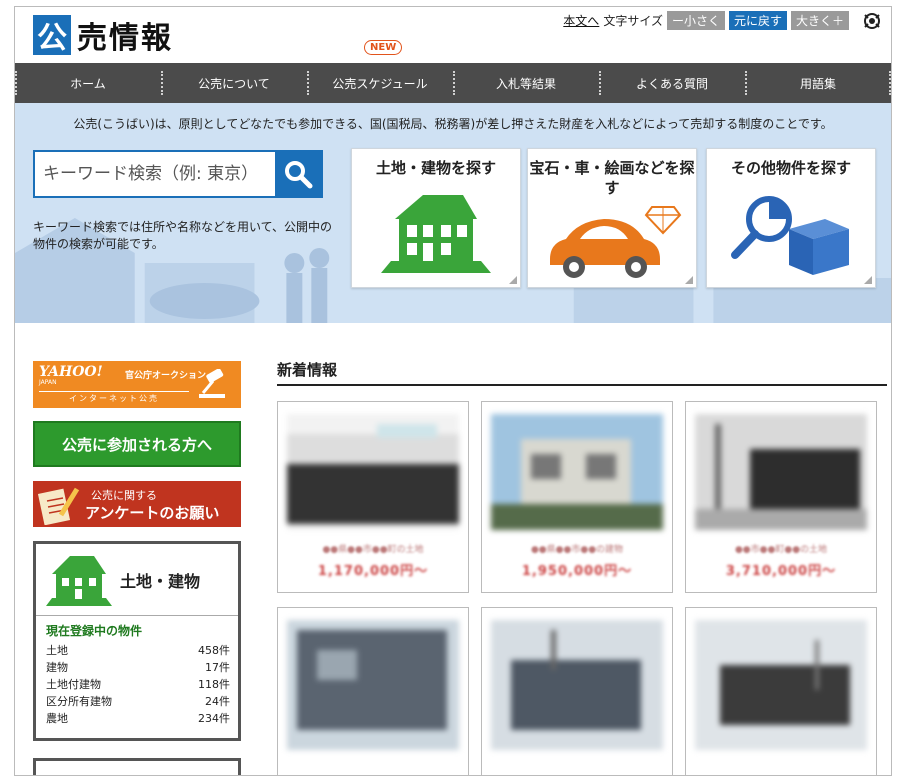 The image size is (900, 783). What do you see at coordinates (137, 444) in the screenshot?
I see `participants-guide-button: 公売に参加される方へ` at bounding box center [137, 444].